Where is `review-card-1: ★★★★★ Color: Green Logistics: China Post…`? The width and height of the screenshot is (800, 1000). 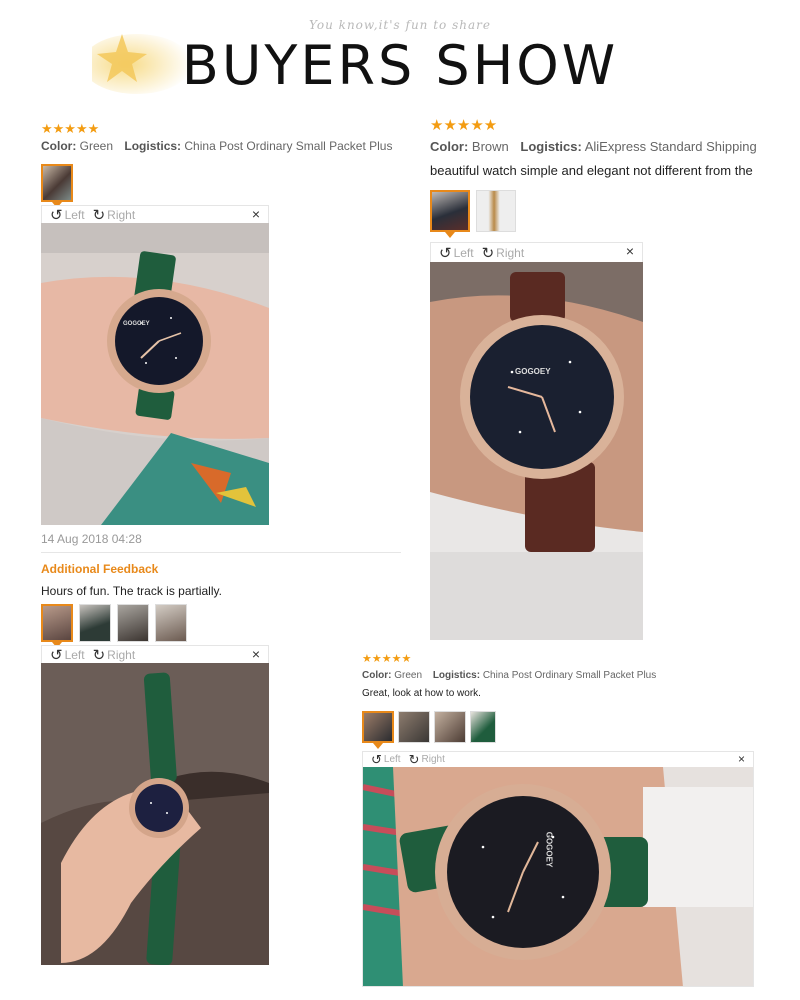 review-card-1: ★★★★★ Color: Green Logistics: China Post… is located at coordinates (221, 137).